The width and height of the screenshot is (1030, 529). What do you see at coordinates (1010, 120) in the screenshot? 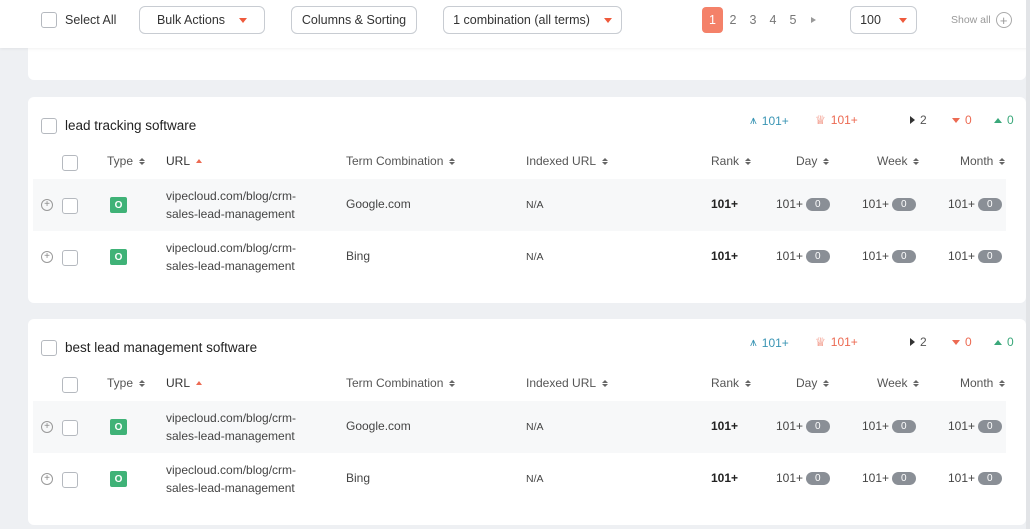
I see `up-value: 0` at bounding box center [1010, 120].